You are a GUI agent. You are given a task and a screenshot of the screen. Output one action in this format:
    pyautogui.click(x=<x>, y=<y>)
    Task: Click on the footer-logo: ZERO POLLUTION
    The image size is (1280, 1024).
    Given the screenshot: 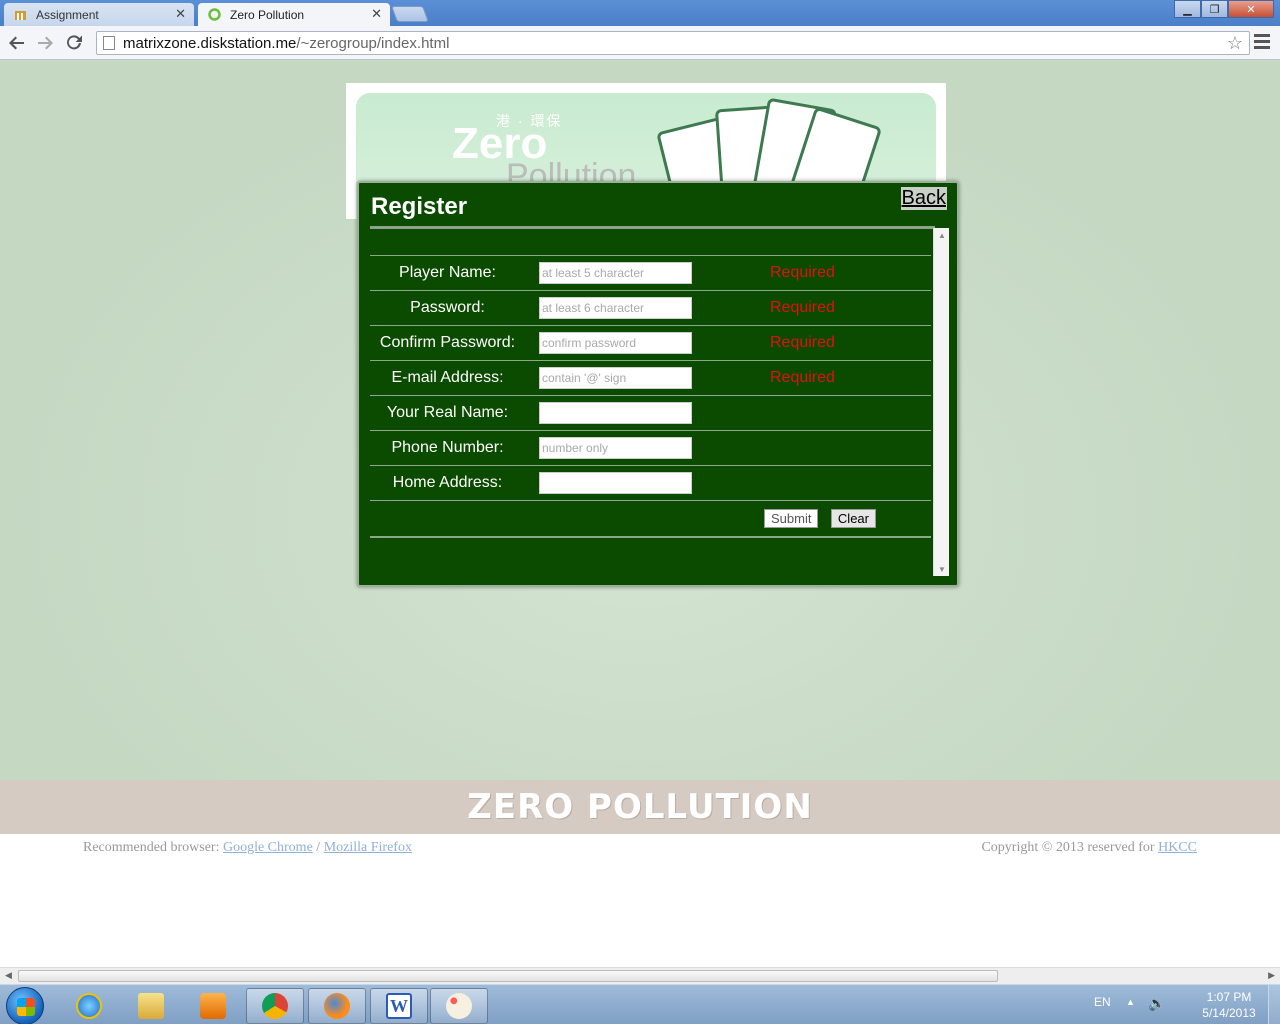 What is the action you would take?
    pyautogui.click(x=640, y=807)
    